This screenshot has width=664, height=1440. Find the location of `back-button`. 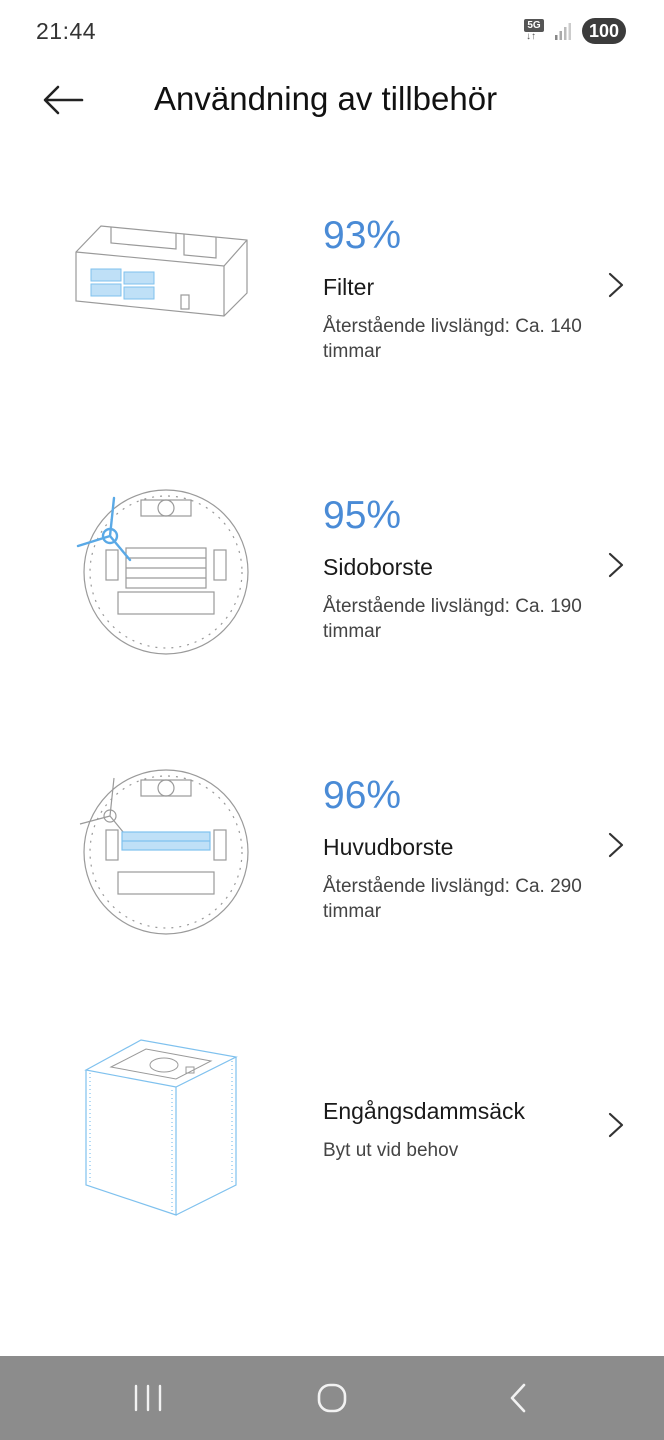

back-button is located at coordinates (62, 100).